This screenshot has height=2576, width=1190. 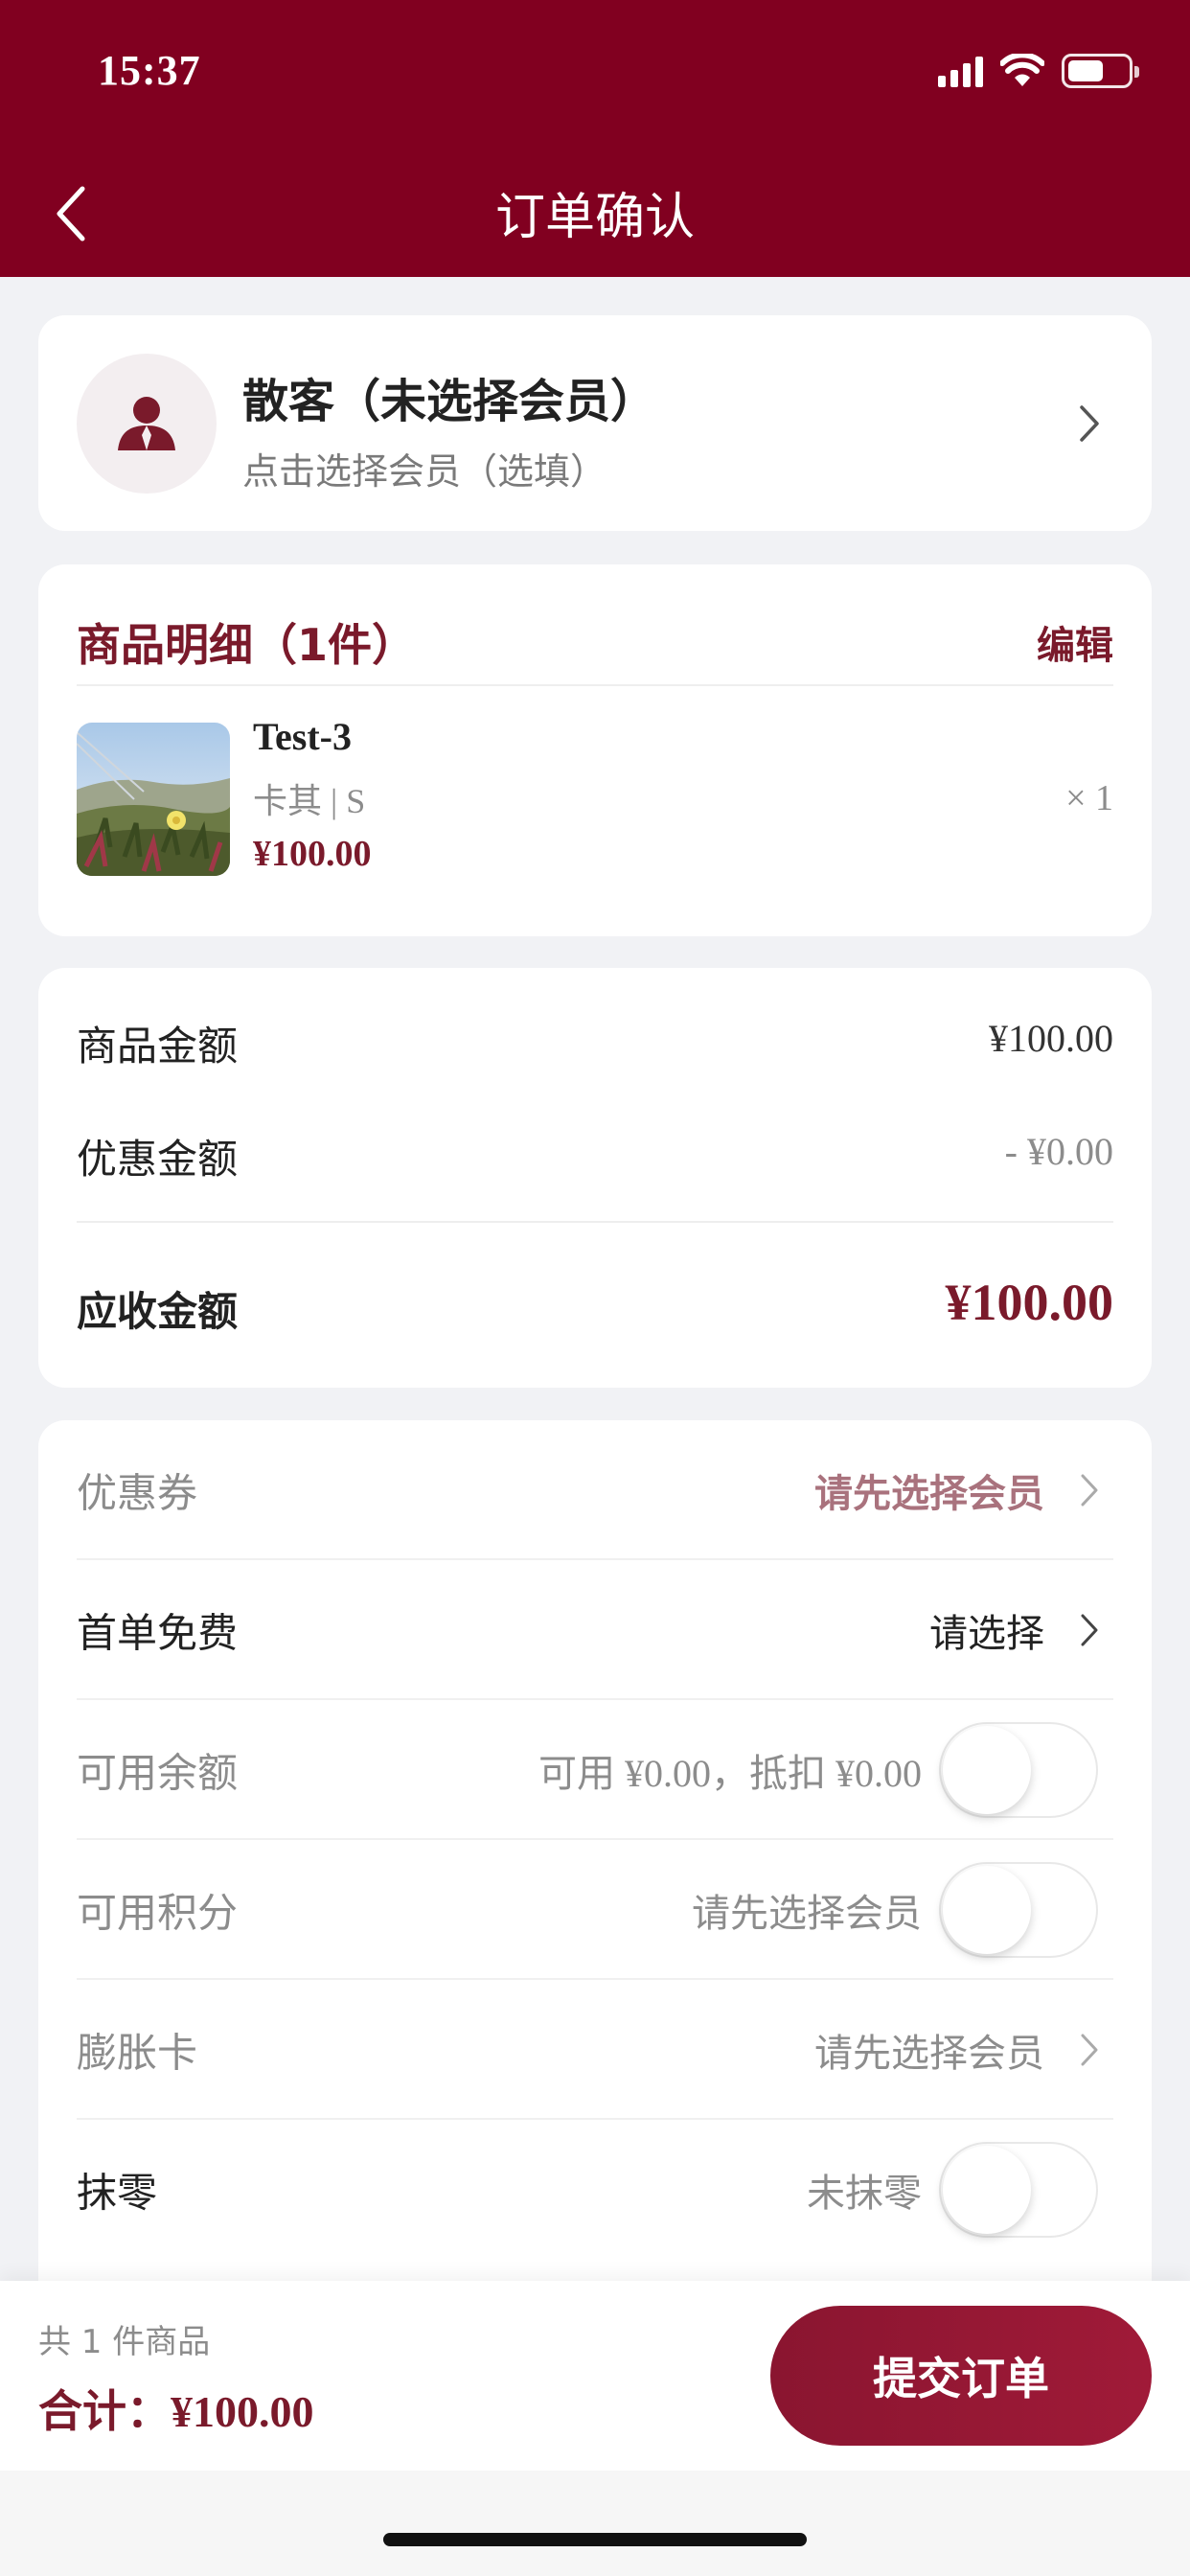 What do you see at coordinates (312, 854) in the screenshot?
I see `product-price: ¥100.00` at bounding box center [312, 854].